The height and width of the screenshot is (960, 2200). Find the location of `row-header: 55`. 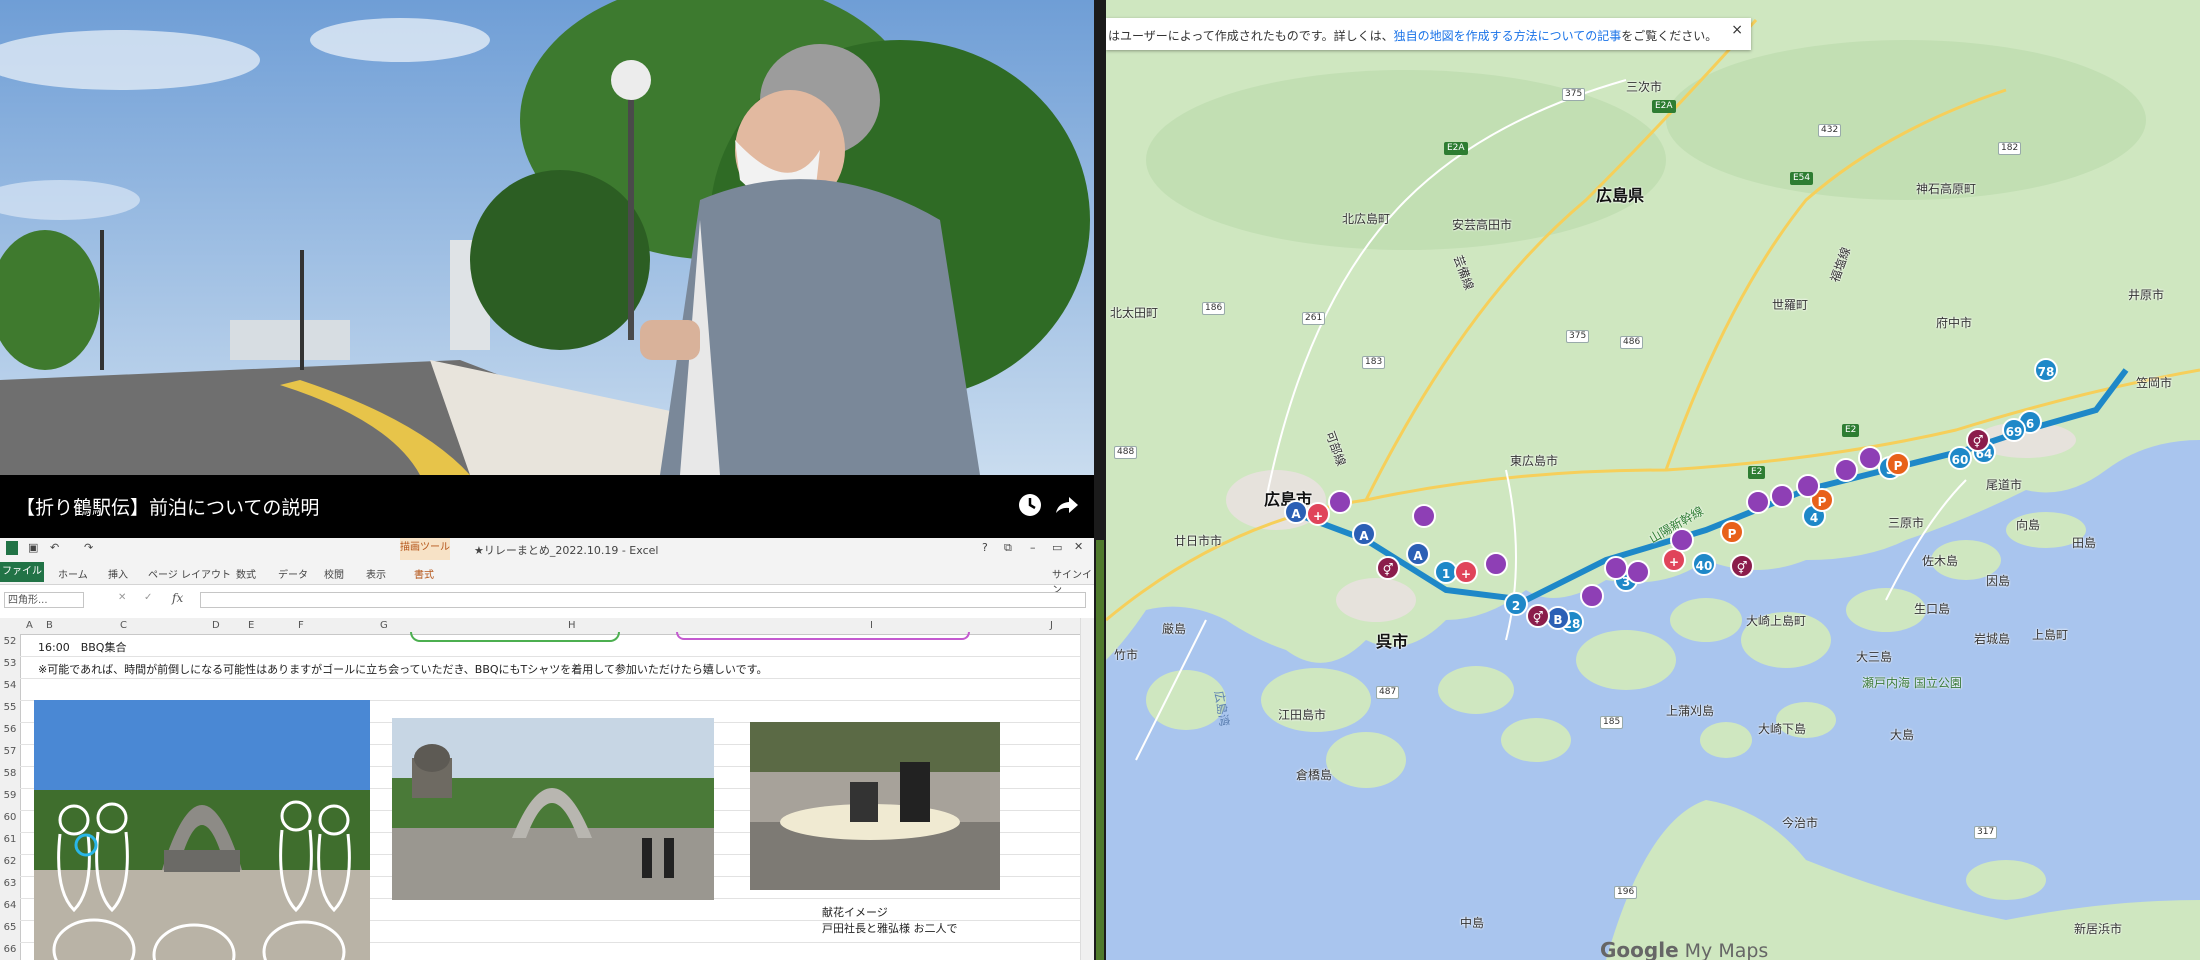

row-header: 55 is located at coordinates (10, 707).